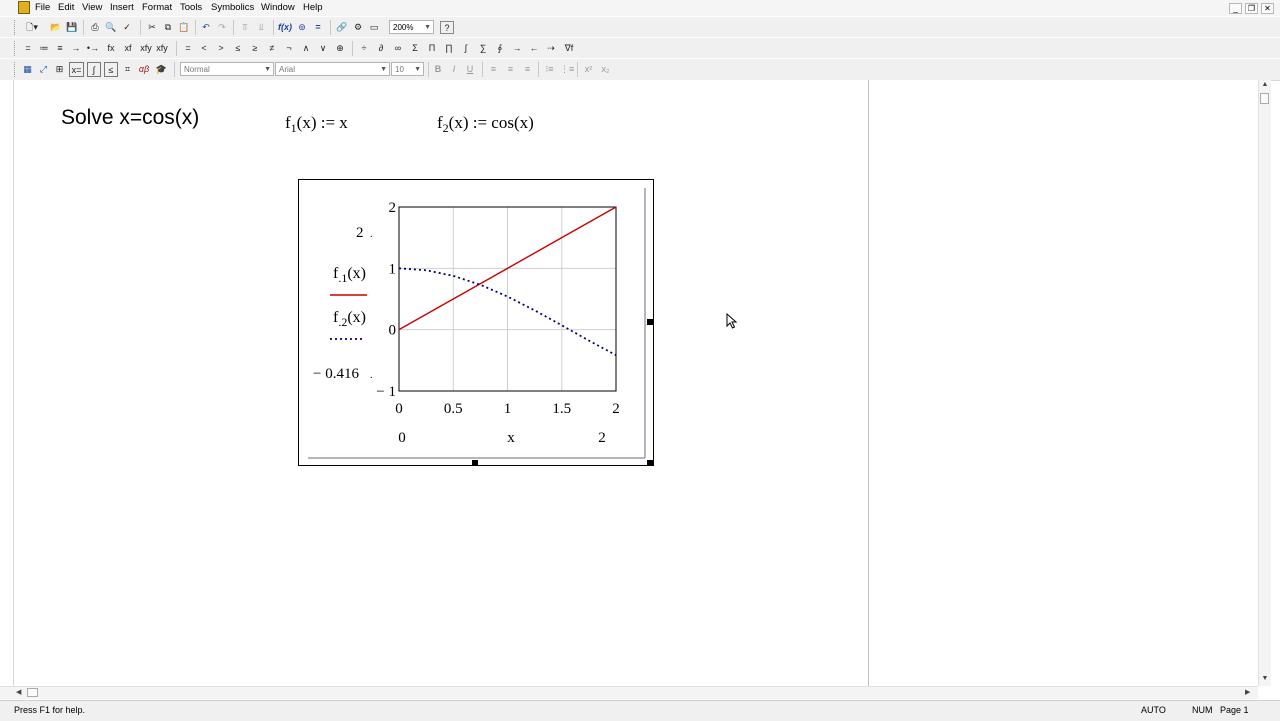 The width and height of the screenshot is (1280, 721). What do you see at coordinates (59, 69) in the screenshot?
I see `matrix-icon: ⊞` at bounding box center [59, 69].